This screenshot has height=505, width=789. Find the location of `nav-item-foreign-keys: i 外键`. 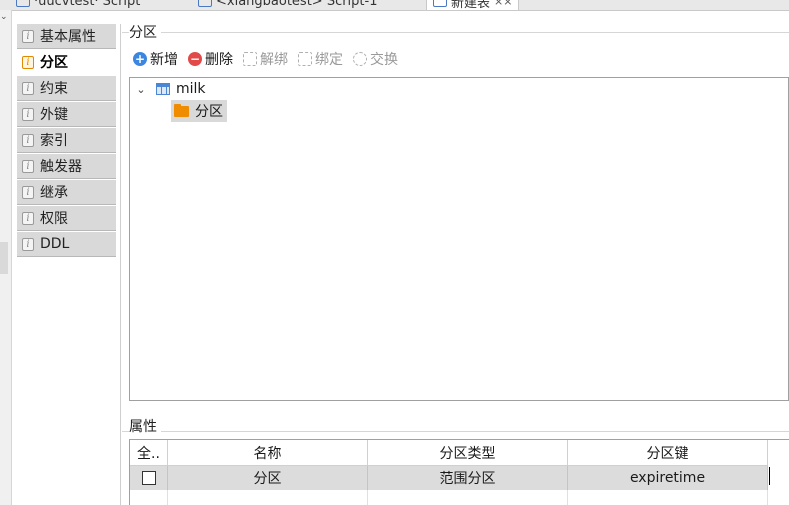

nav-item-foreign-keys: i 外键 is located at coordinates (66, 114).